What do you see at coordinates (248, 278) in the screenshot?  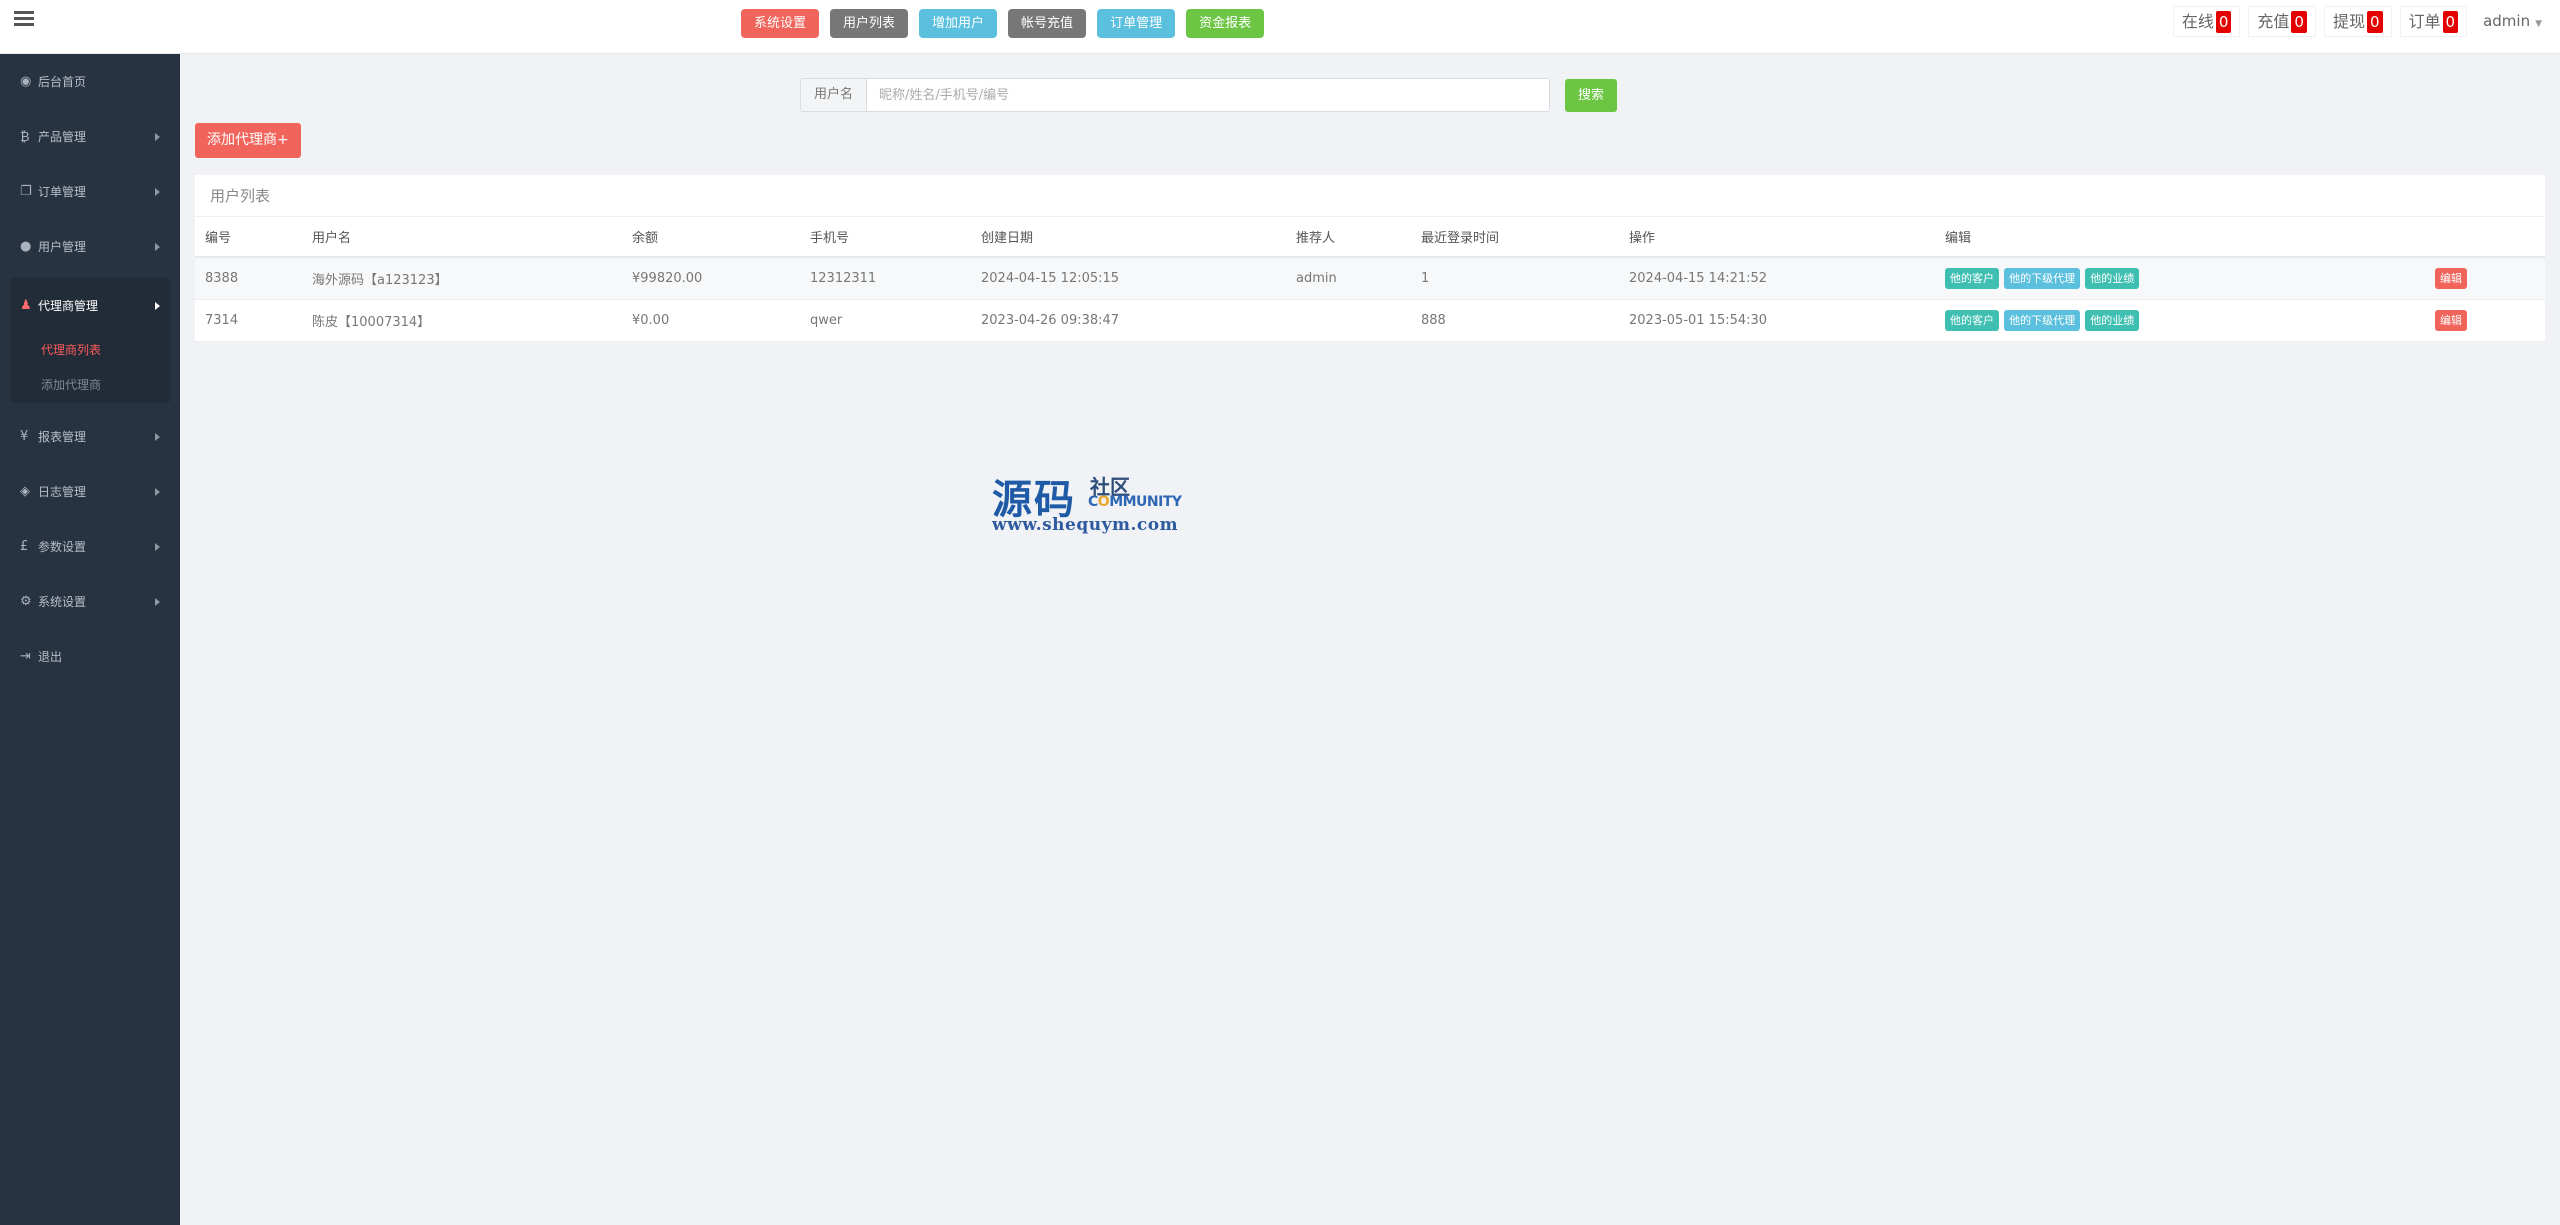 I see `cell-id: 8388` at bounding box center [248, 278].